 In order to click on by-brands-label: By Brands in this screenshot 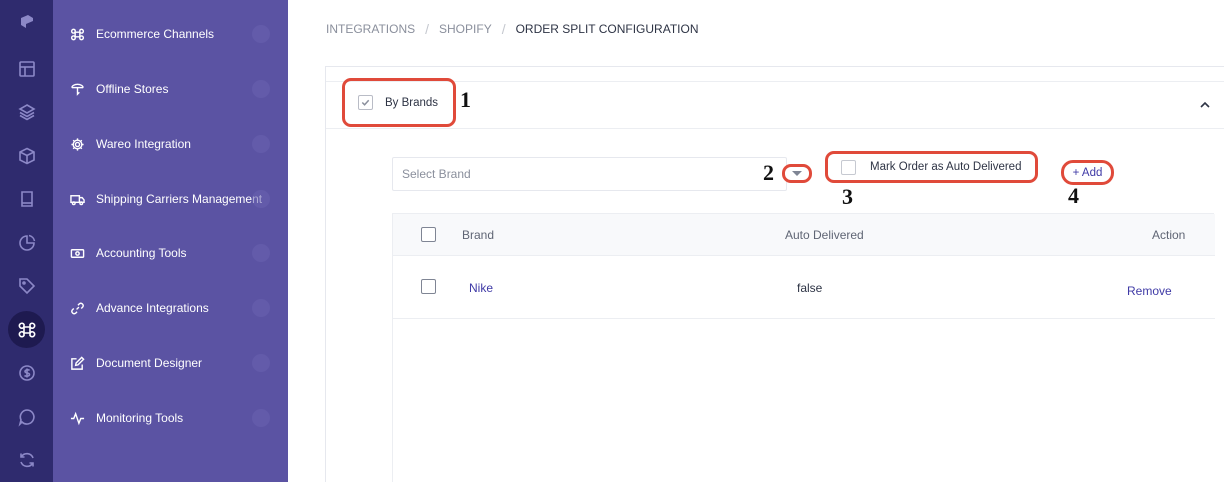, I will do `click(412, 102)`.